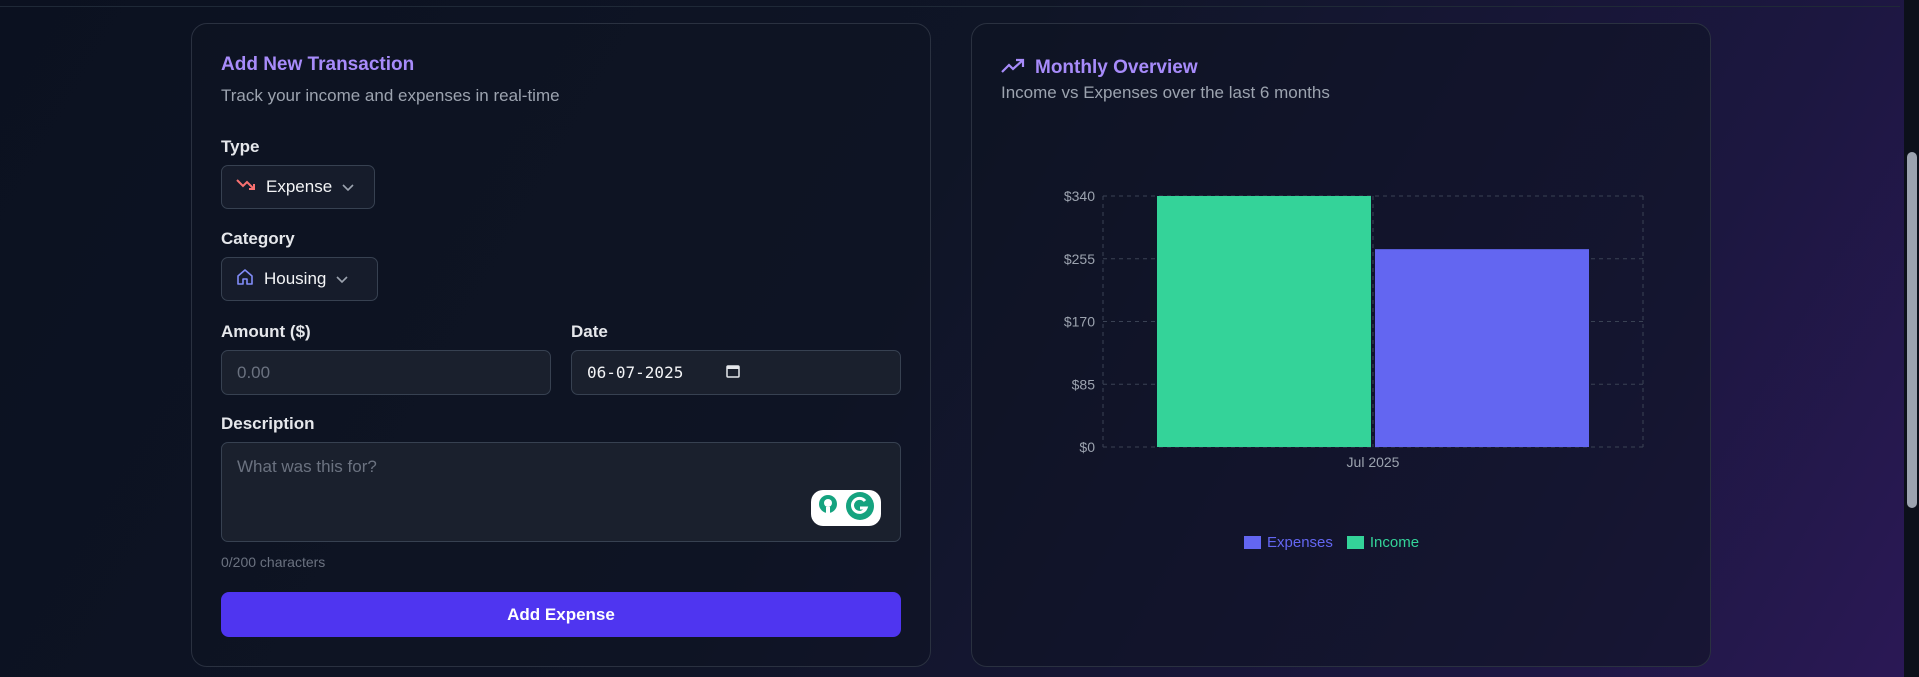  I want to click on category-select-value: Housing, so click(295, 278).